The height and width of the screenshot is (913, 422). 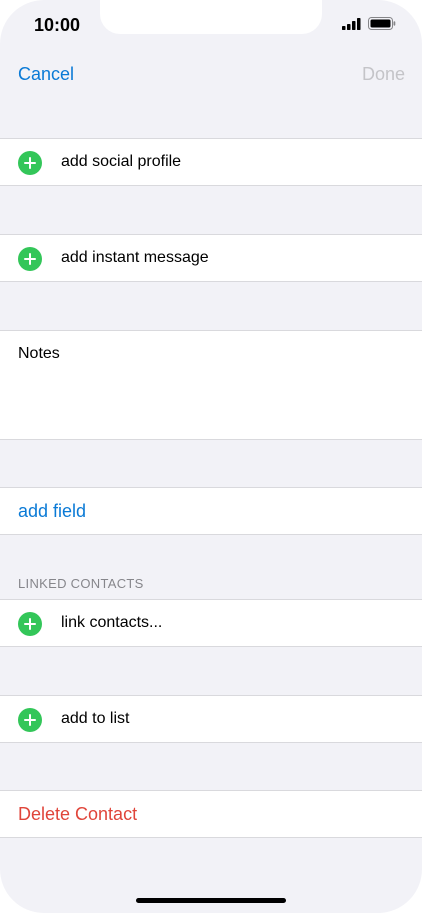 What do you see at coordinates (52, 511) in the screenshot?
I see `add-field-button: add field` at bounding box center [52, 511].